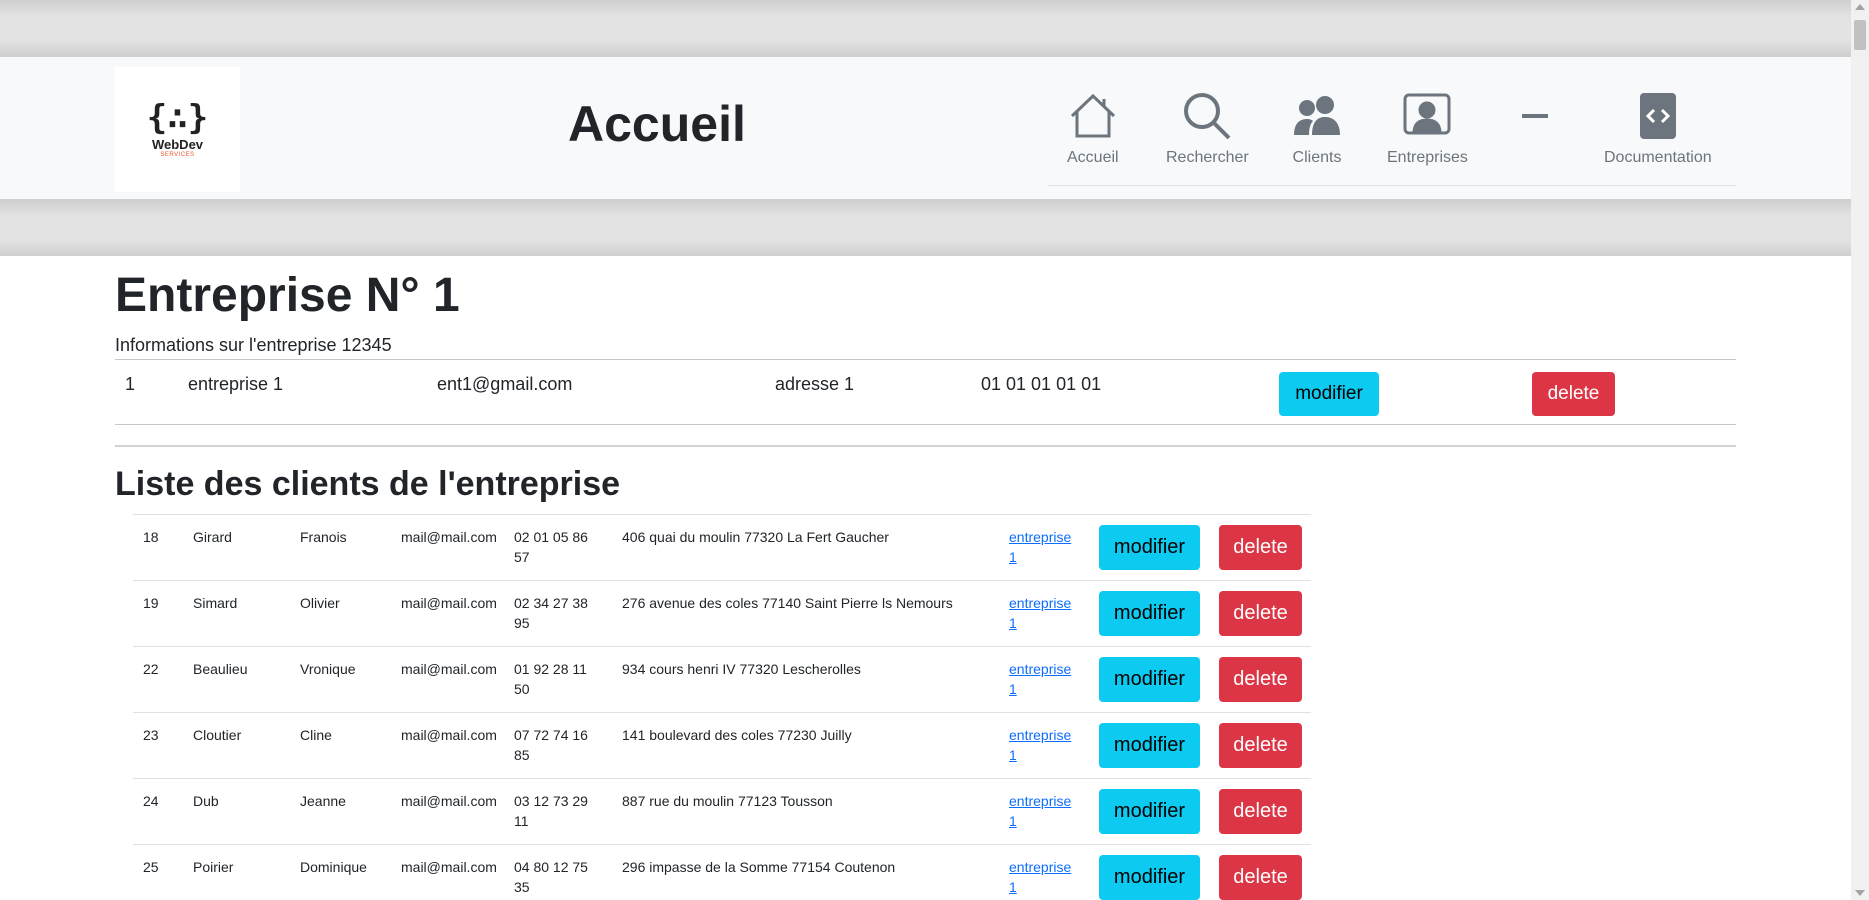 The width and height of the screenshot is (1869, 900). I want to click on client-tel-line2: 11, so click(521, 821).